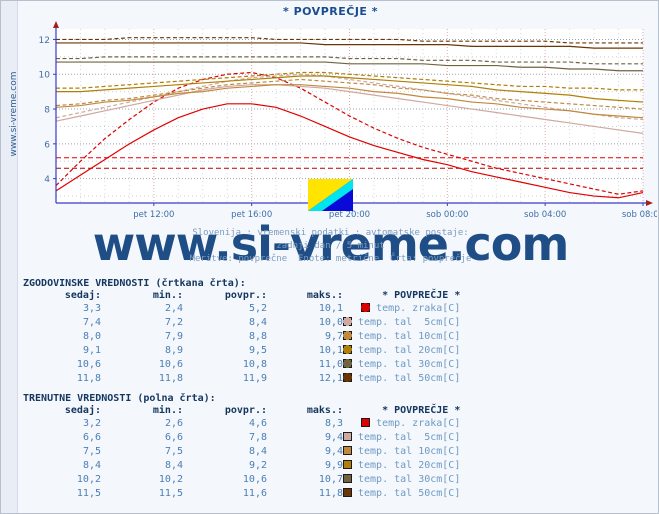 The image size is (659, 514). I want to click on cell-min: 7,9, so click(173, 336).